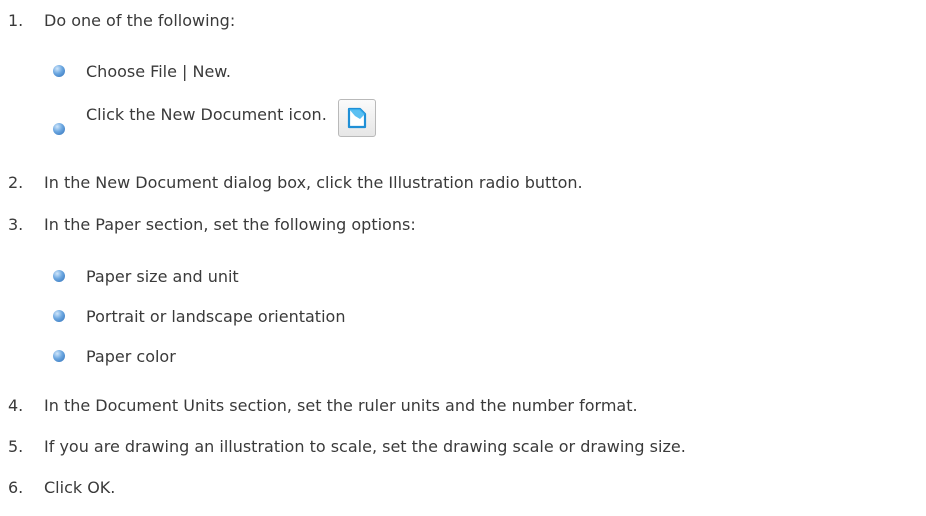 The height and width of the screenshot is (516, 926). What do you see at coordinates (16, 224) in the screenshot?
I see `step-number: 3.` at bounding box center [16, 224].